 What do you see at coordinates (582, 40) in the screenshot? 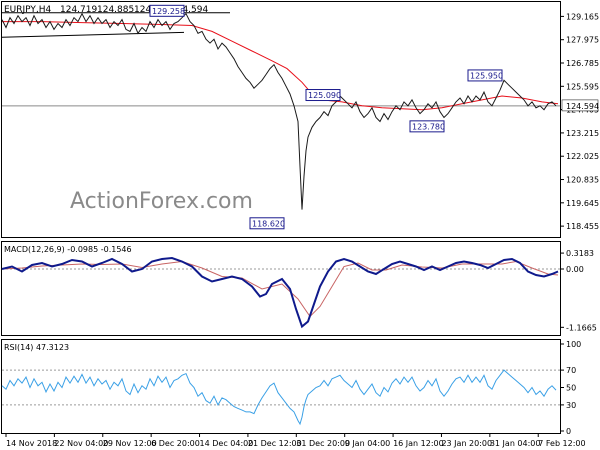
I see `price-y-tick-label: 127.975` at bounding box center [582, 40].